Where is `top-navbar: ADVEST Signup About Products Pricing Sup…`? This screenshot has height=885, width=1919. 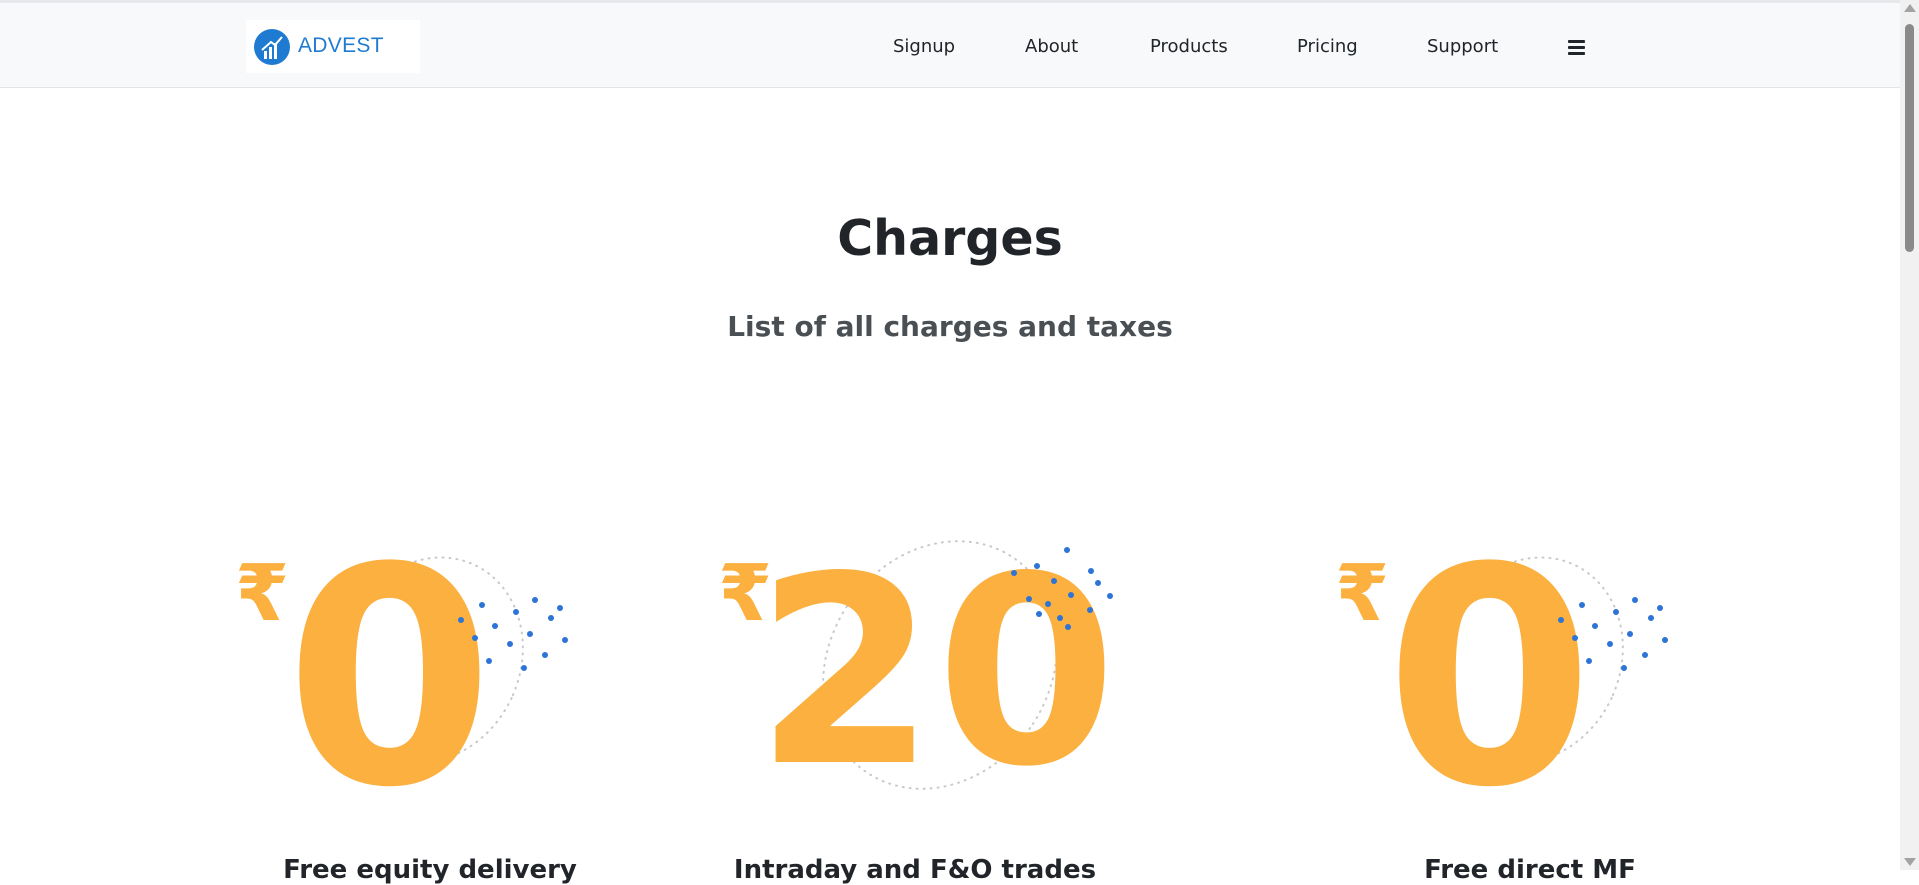
top-navbar: ADVEST Signup About Products Pricing Sup… is located at coordinates (950, 44).